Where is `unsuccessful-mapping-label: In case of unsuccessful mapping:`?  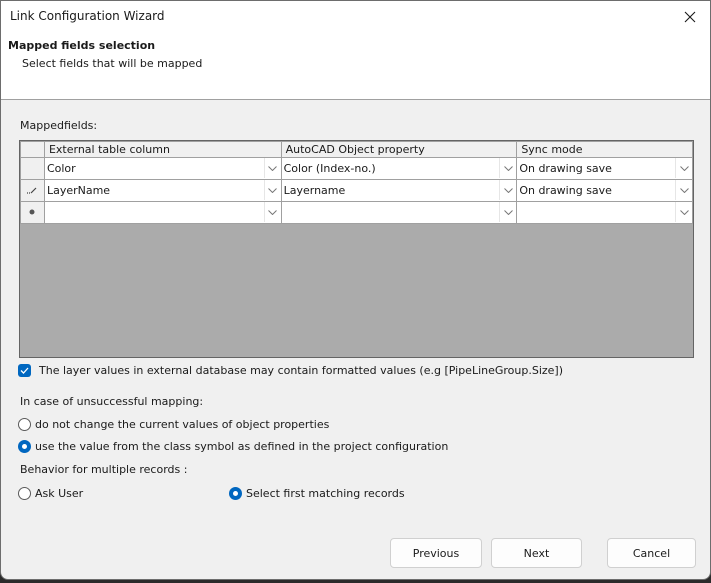 unsuccessful-mapping-label: In case of unsuccessful mapping: is located at coordinates (112, 401).